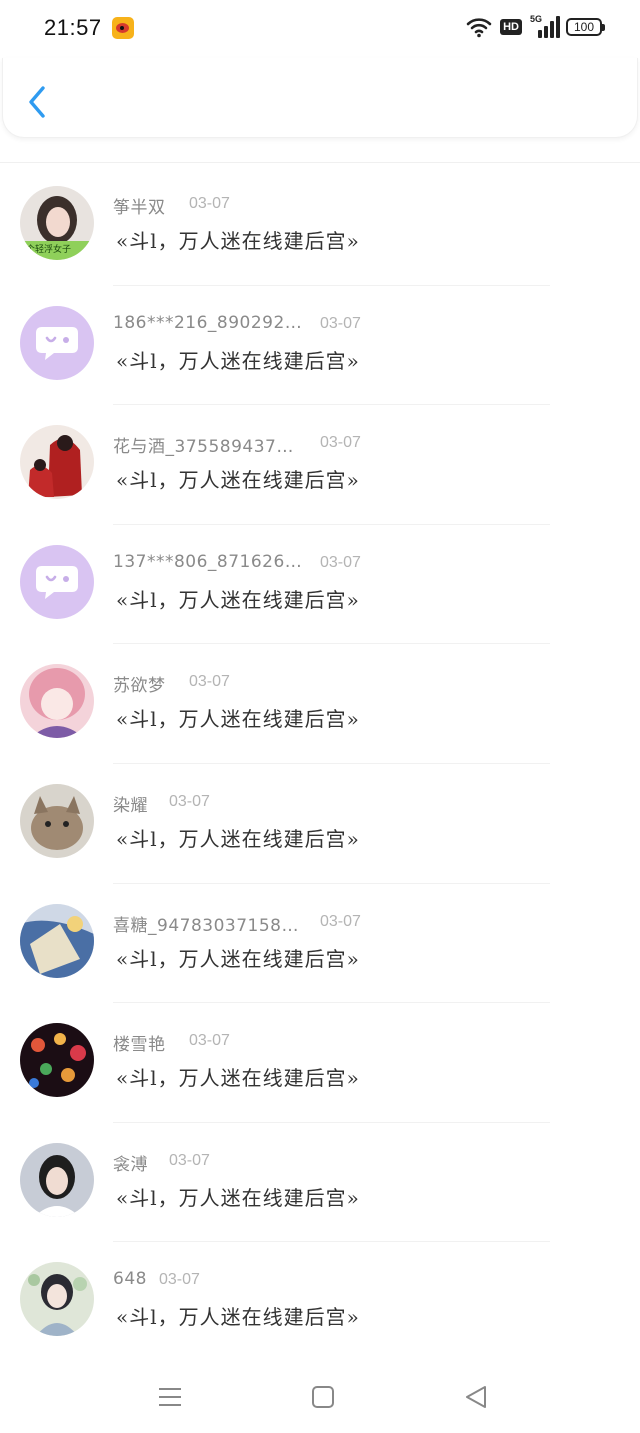  What do you see at coordinates (511, 27) in the screenshot?
I see `hd-badge: HD` at bounding box center [511, 27].